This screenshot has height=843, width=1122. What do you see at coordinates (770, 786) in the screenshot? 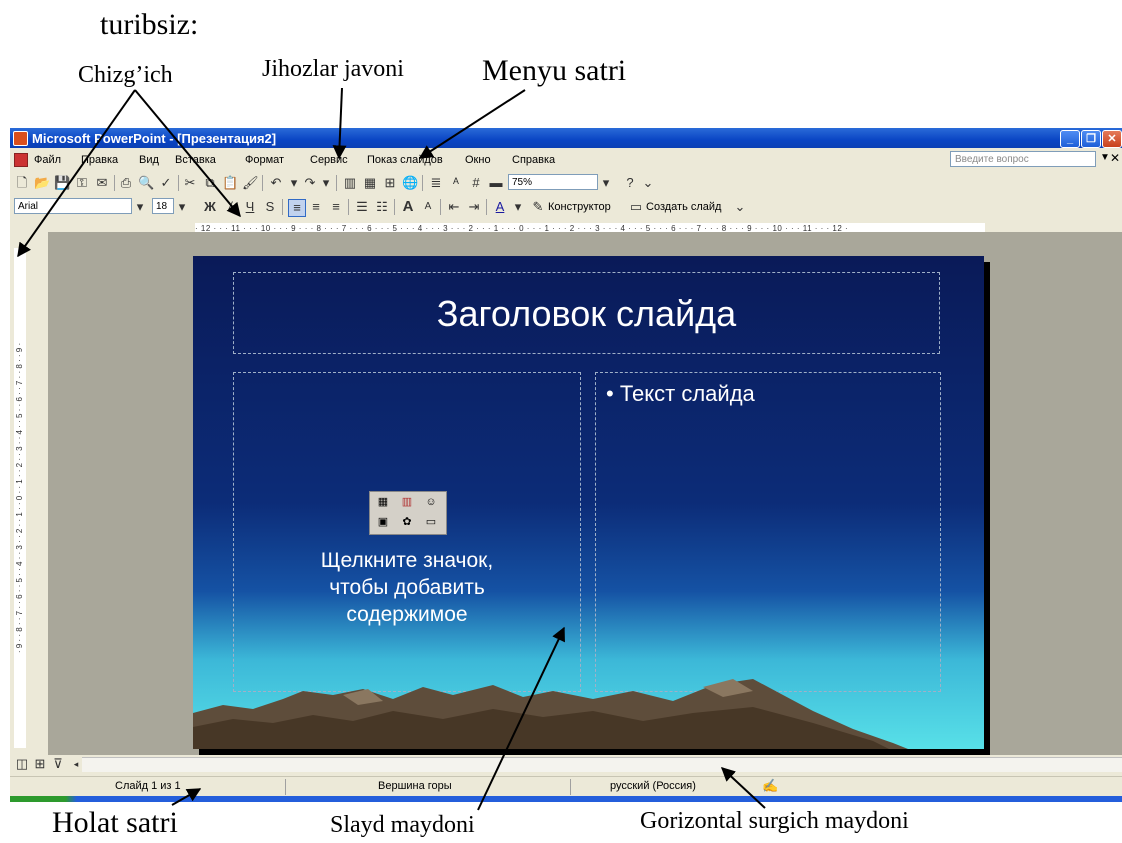
I see `spelling-status-icon: ✍` at bounding box center [770, 786].